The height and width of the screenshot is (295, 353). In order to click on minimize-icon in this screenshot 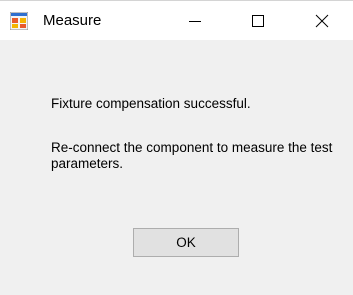, I will do `click(195, 21)`.